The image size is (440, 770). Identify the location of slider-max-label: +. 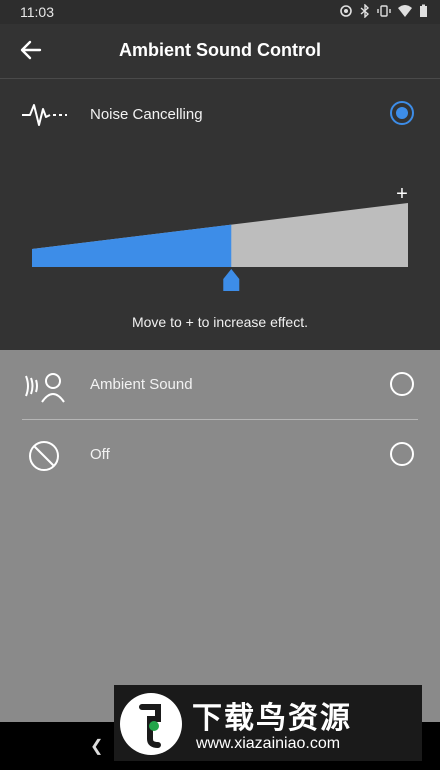
(402, 194).